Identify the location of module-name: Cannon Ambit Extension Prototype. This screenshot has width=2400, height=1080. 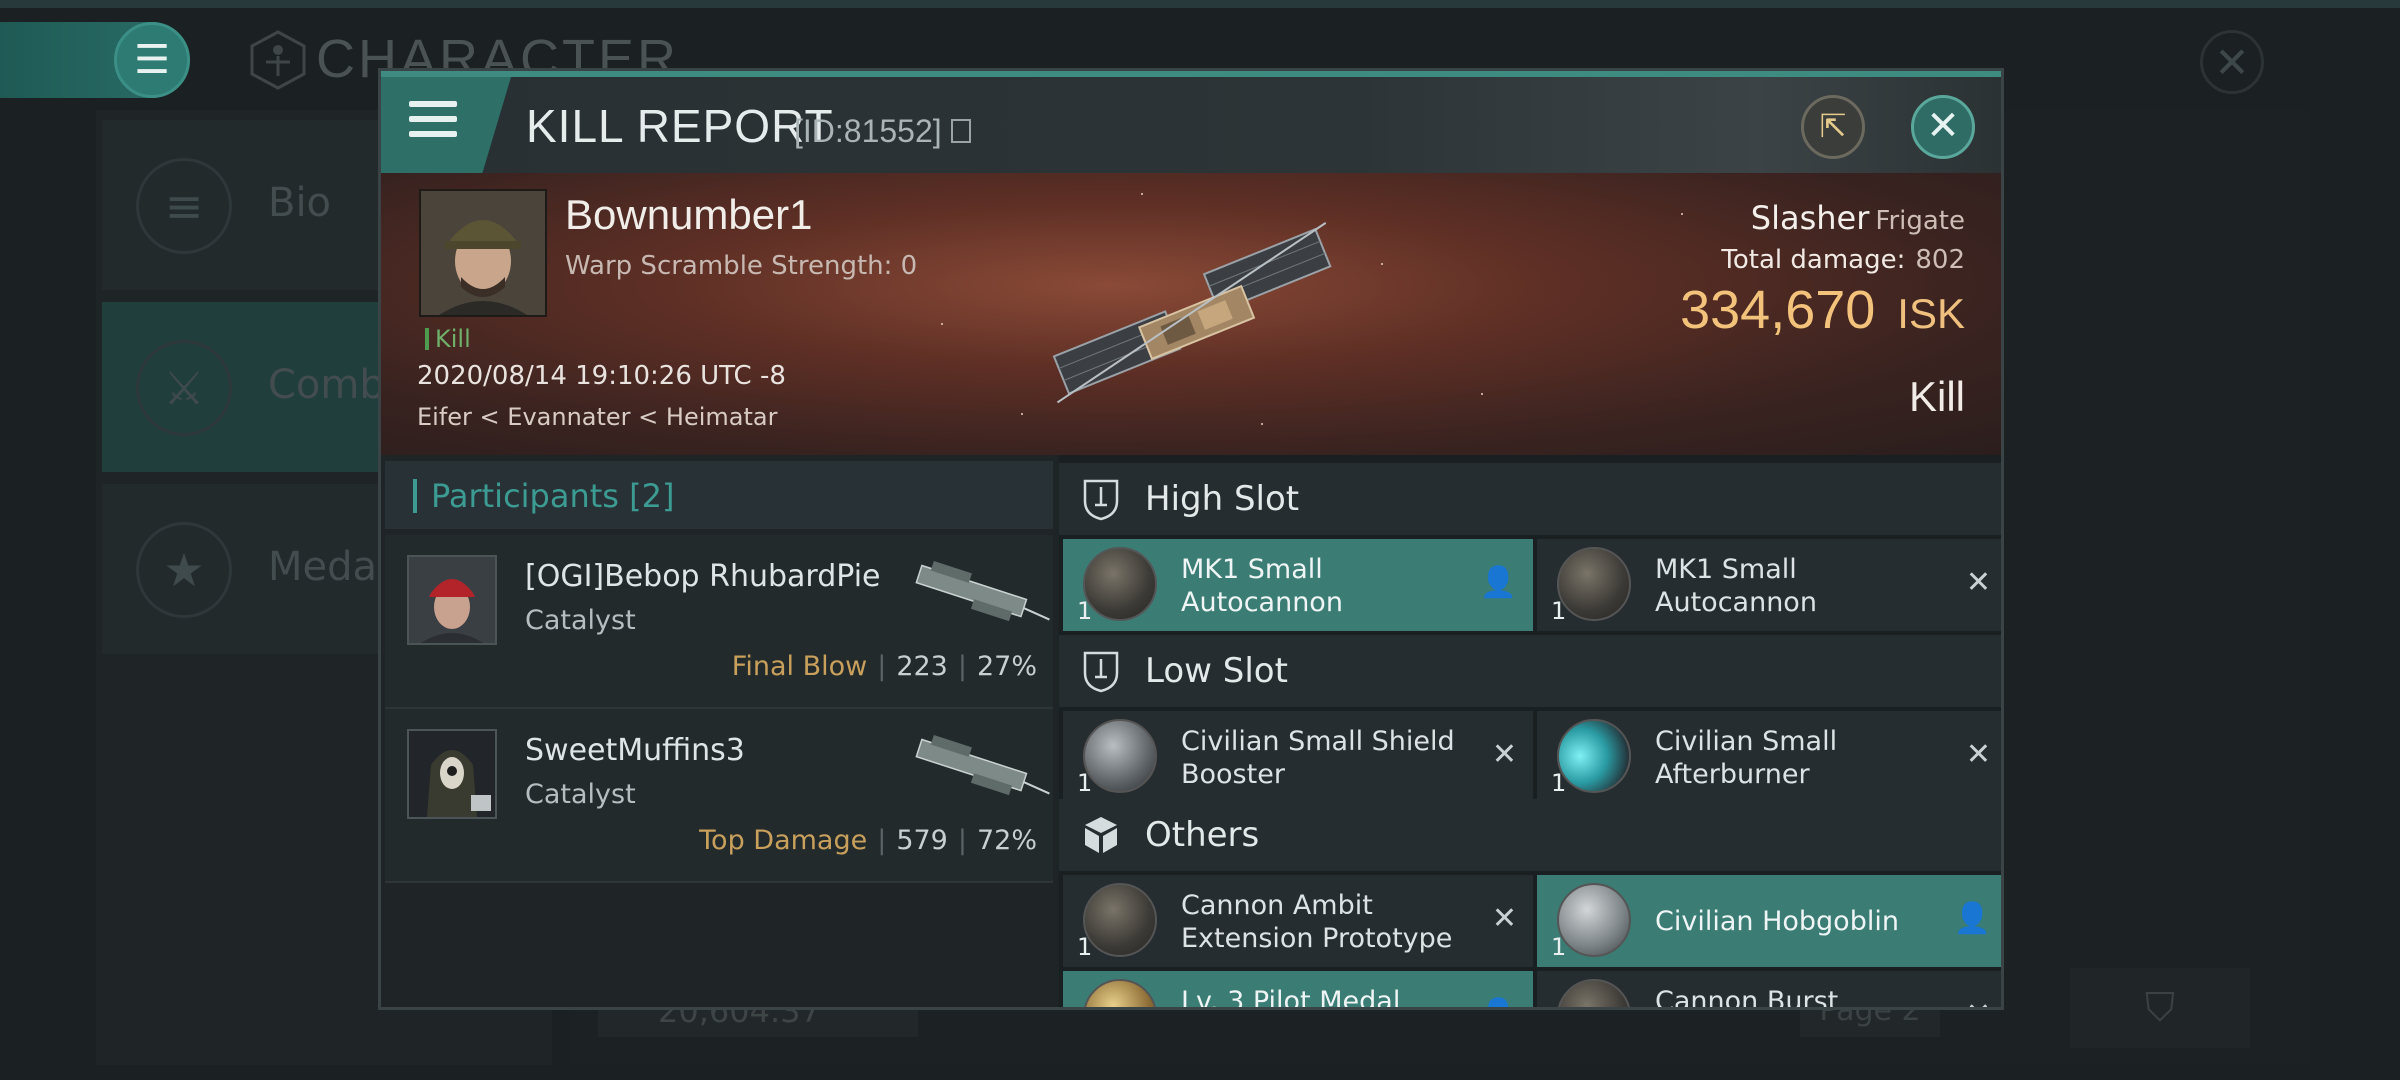
(1317, 922).